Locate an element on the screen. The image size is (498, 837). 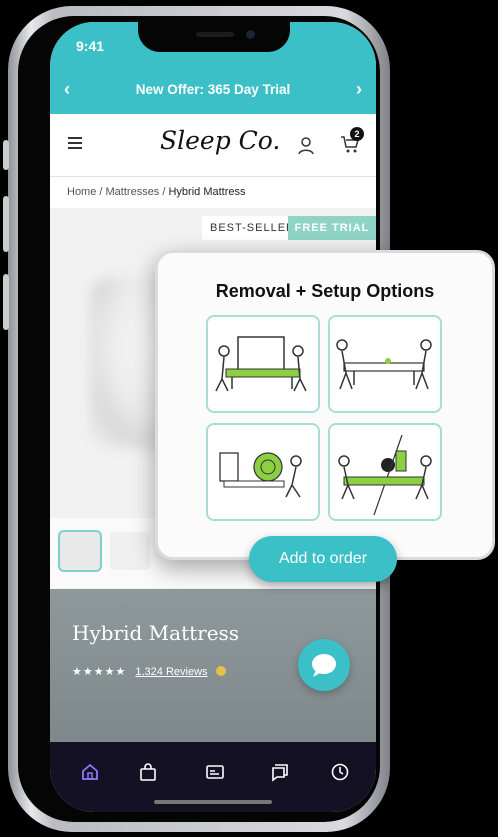
volume-down-button is located at coordinates (6, 302).